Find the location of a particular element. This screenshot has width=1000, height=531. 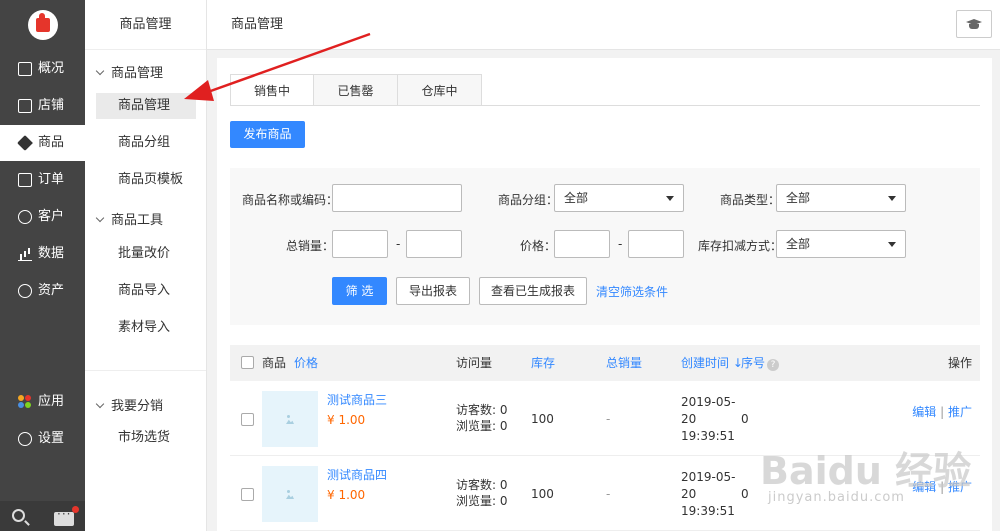

nav-group-distribution: 我要分销 is located at coordinates (129, 404).